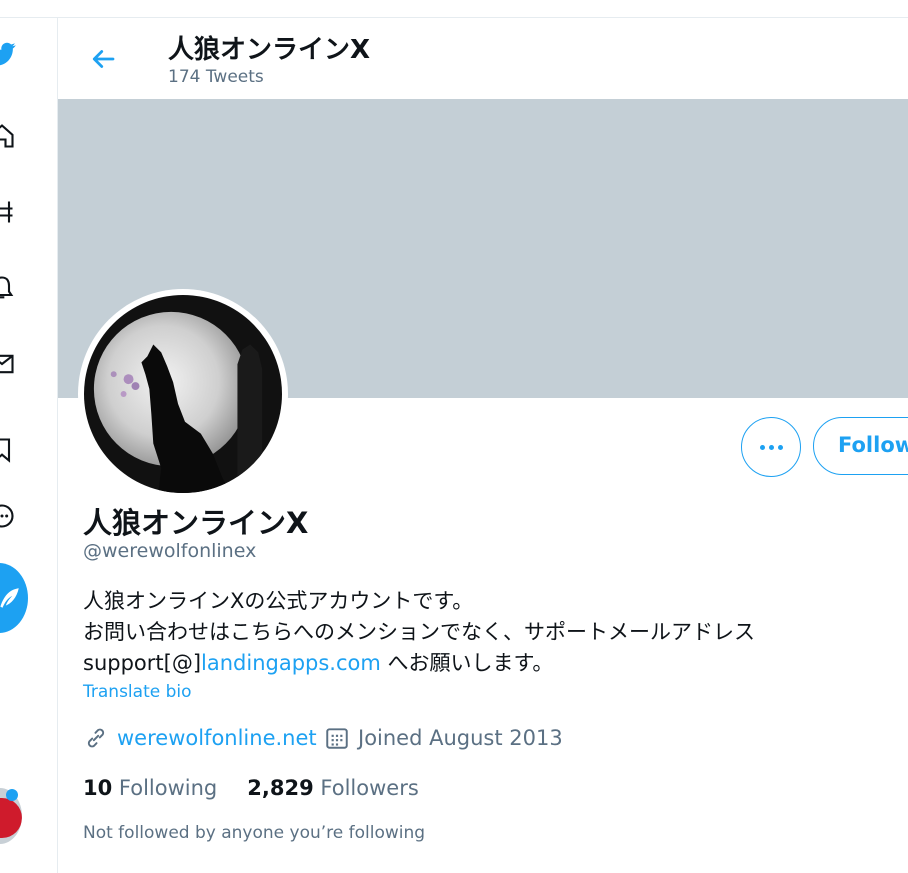  What do you see at coordinates (483, 58) in the screenshot?
I see `profile-header: 人狼オンラインX 174 Tweets` at bounding box center [483, 58].